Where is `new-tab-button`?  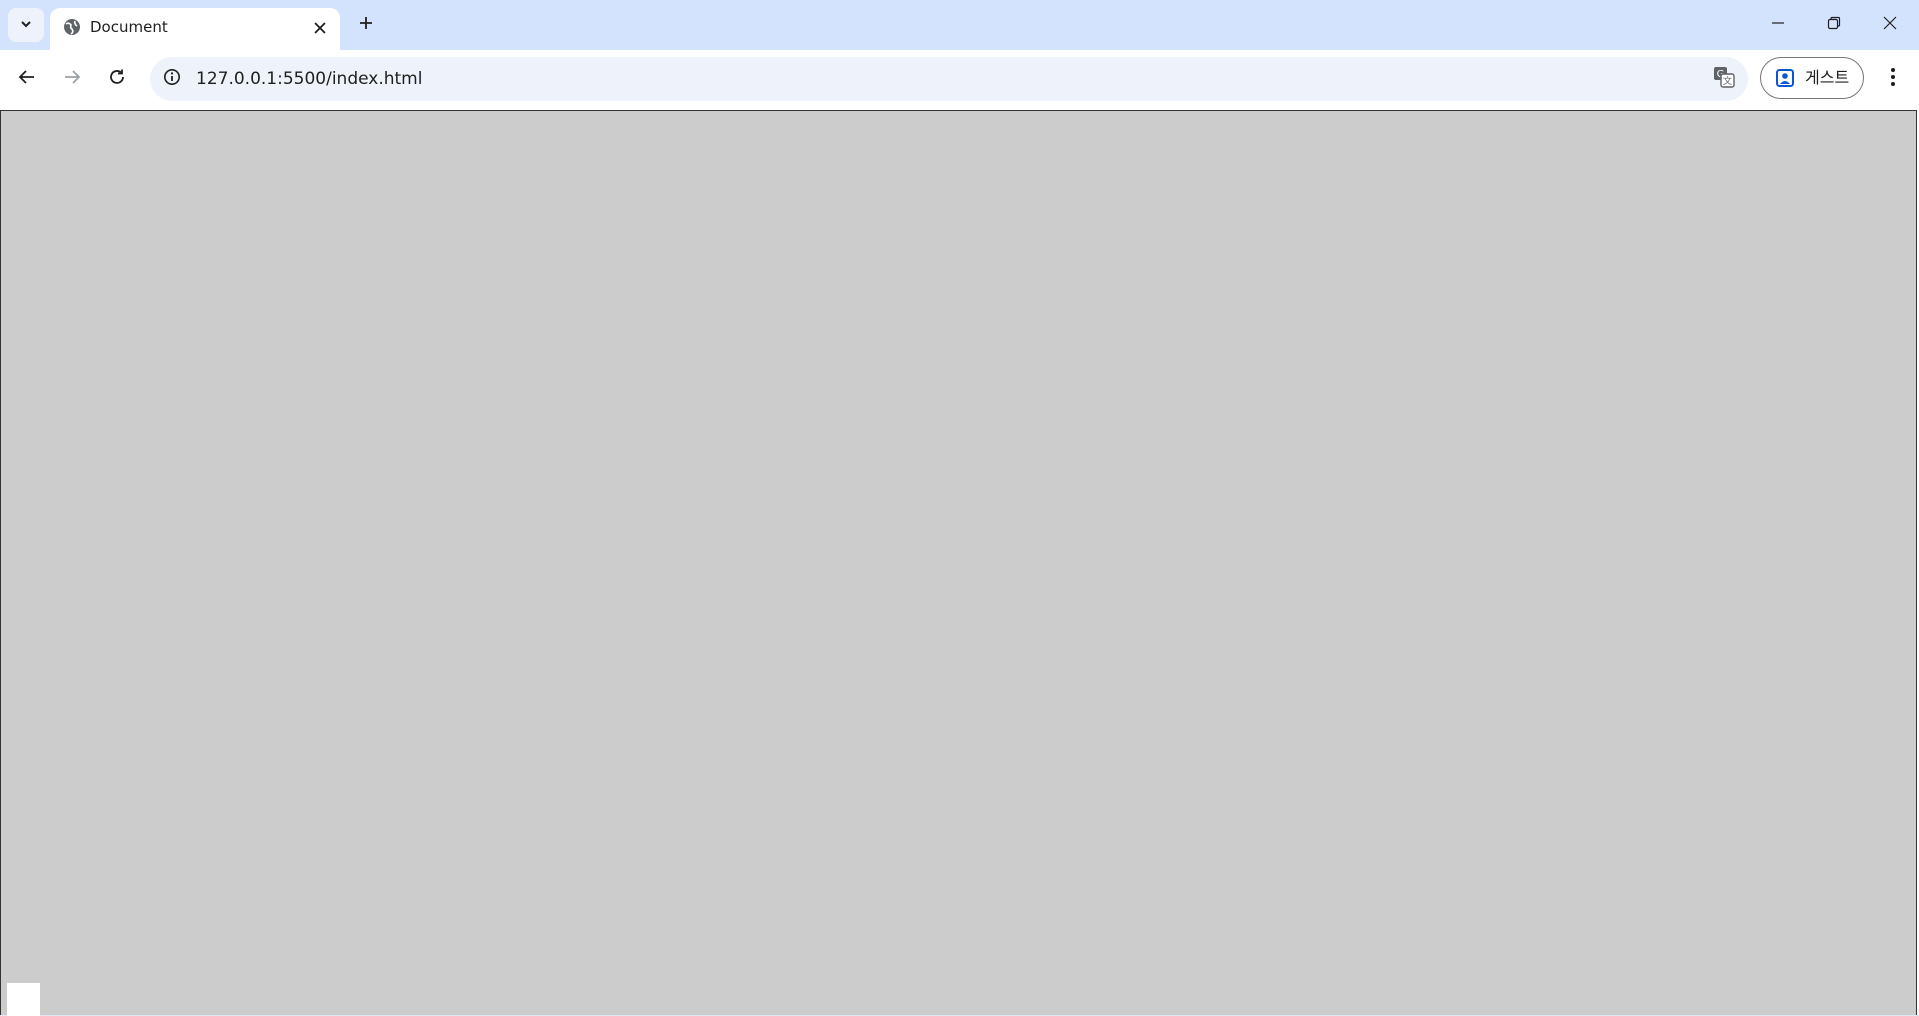 new-tab-button is located at coordinates (366, 25).